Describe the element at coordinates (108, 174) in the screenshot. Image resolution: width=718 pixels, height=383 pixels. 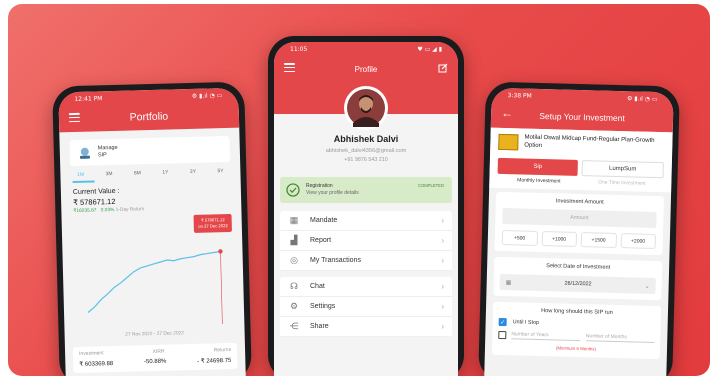
I see `tab-3m: 3M` at that location.